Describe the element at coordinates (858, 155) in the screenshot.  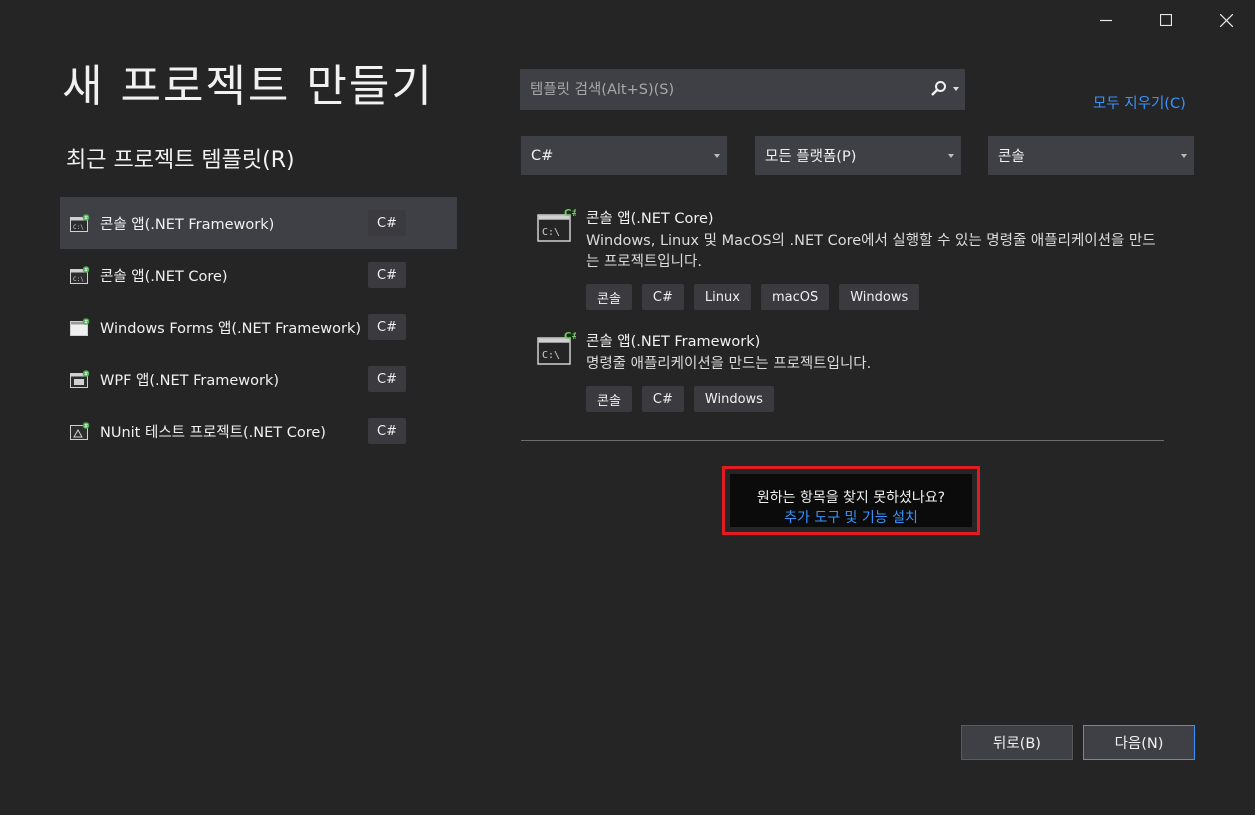
I see `platform-filter-select: 모든 플랫폼(P)` at that location.